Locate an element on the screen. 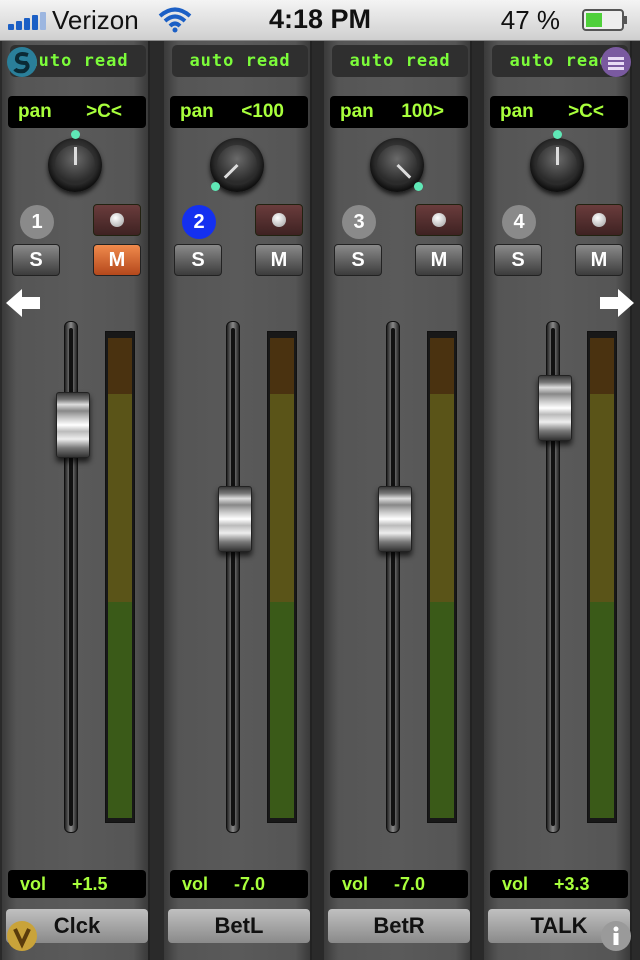 Image resolution: width=640 pixels, height=960 pixels. volume-display: vol +1.5 is located at coordinates (77, 884).